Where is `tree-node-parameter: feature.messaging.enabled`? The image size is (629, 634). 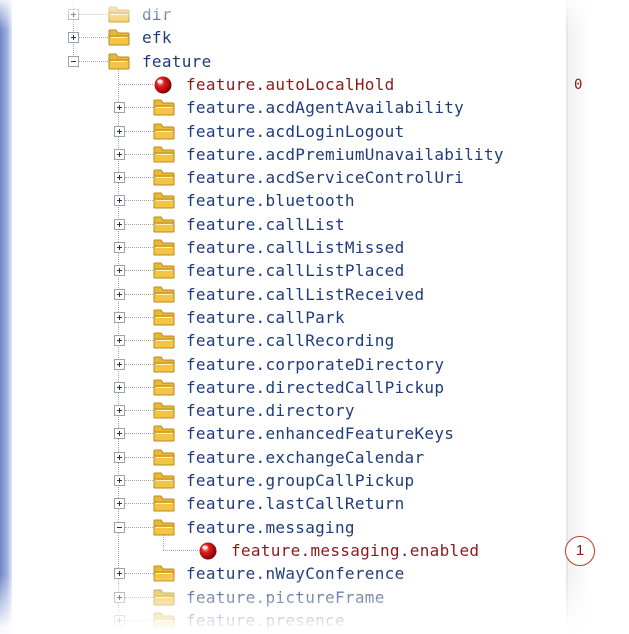 tree-node-parameter: feature.messaging.enabled is located at coordinates (314, 551).